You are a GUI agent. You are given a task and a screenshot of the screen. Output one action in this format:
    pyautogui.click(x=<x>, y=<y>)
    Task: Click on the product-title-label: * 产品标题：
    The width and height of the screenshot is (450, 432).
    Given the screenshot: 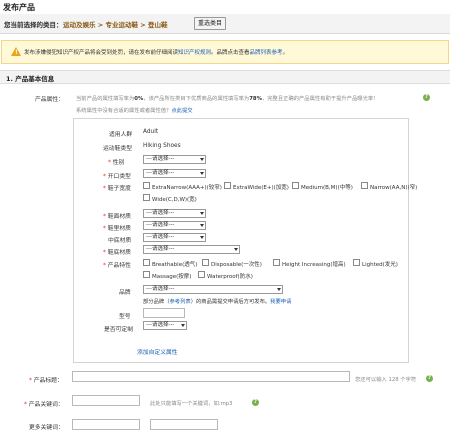 What is the action you would take?
    pyautogui.click(x=46, y=381)
    